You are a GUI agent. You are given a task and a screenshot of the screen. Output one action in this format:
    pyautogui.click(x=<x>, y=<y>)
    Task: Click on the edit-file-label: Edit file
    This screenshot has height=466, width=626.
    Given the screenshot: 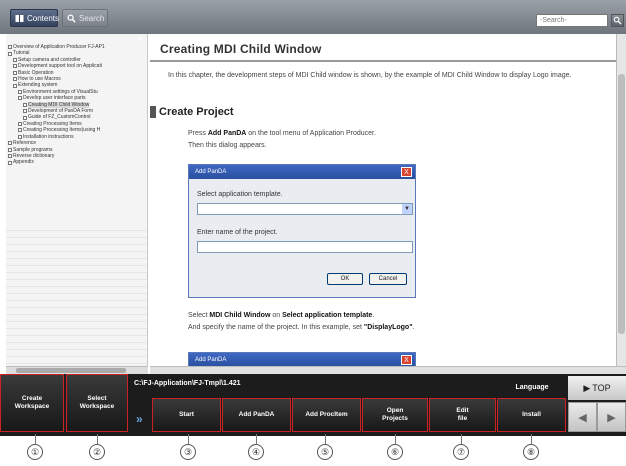 What is the action you would take?
    pyautogui.click(x=462, y=414)
    